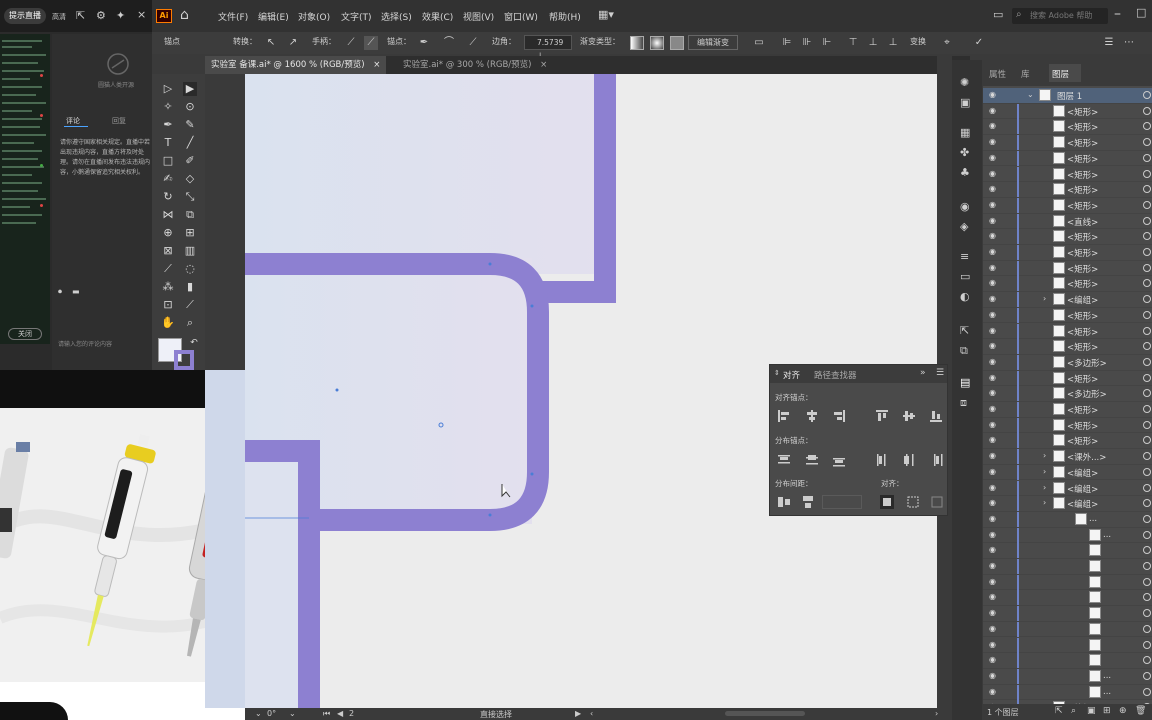 The image size is (1152, 720). What do you see at coordinates (835, 375) in the screenshot?
I see `tab-pathfinder: 路径查找器` at bounding box center [835, 375].